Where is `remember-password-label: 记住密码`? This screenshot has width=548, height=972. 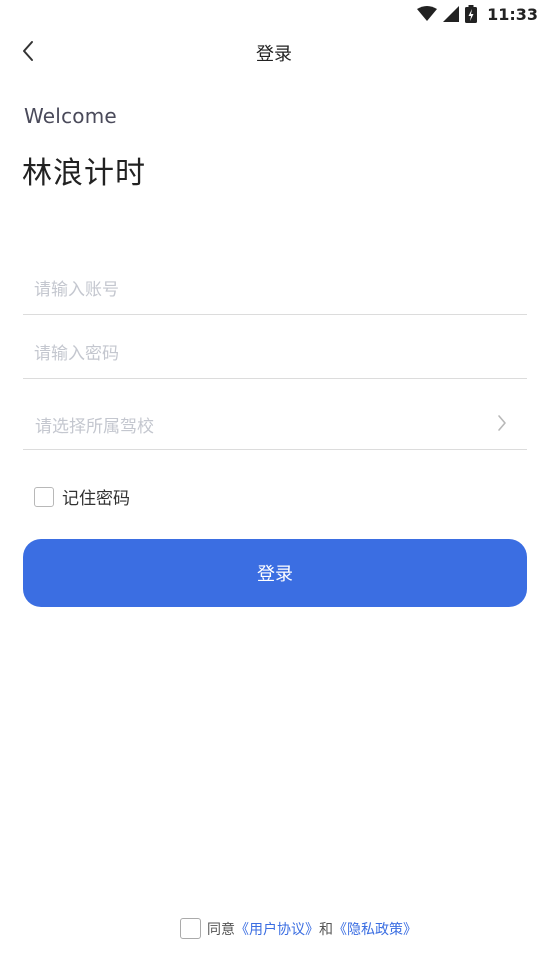 remember-password-label: 记住密码 is located at coordinates (96, 499).